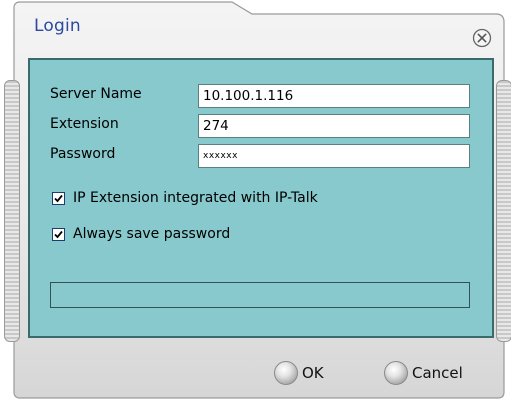 This screenshot has height=404, width=511. Describe the element at coordinates (12, 211) in the screenshot. I see `left-resize-grip` at that location.